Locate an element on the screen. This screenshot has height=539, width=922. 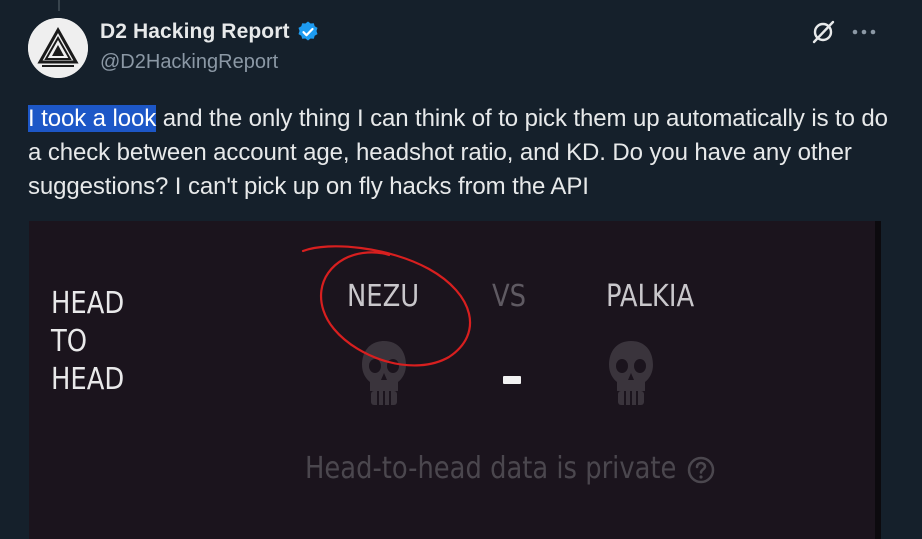
question-circle-icon is located at coordinates (701, 472).